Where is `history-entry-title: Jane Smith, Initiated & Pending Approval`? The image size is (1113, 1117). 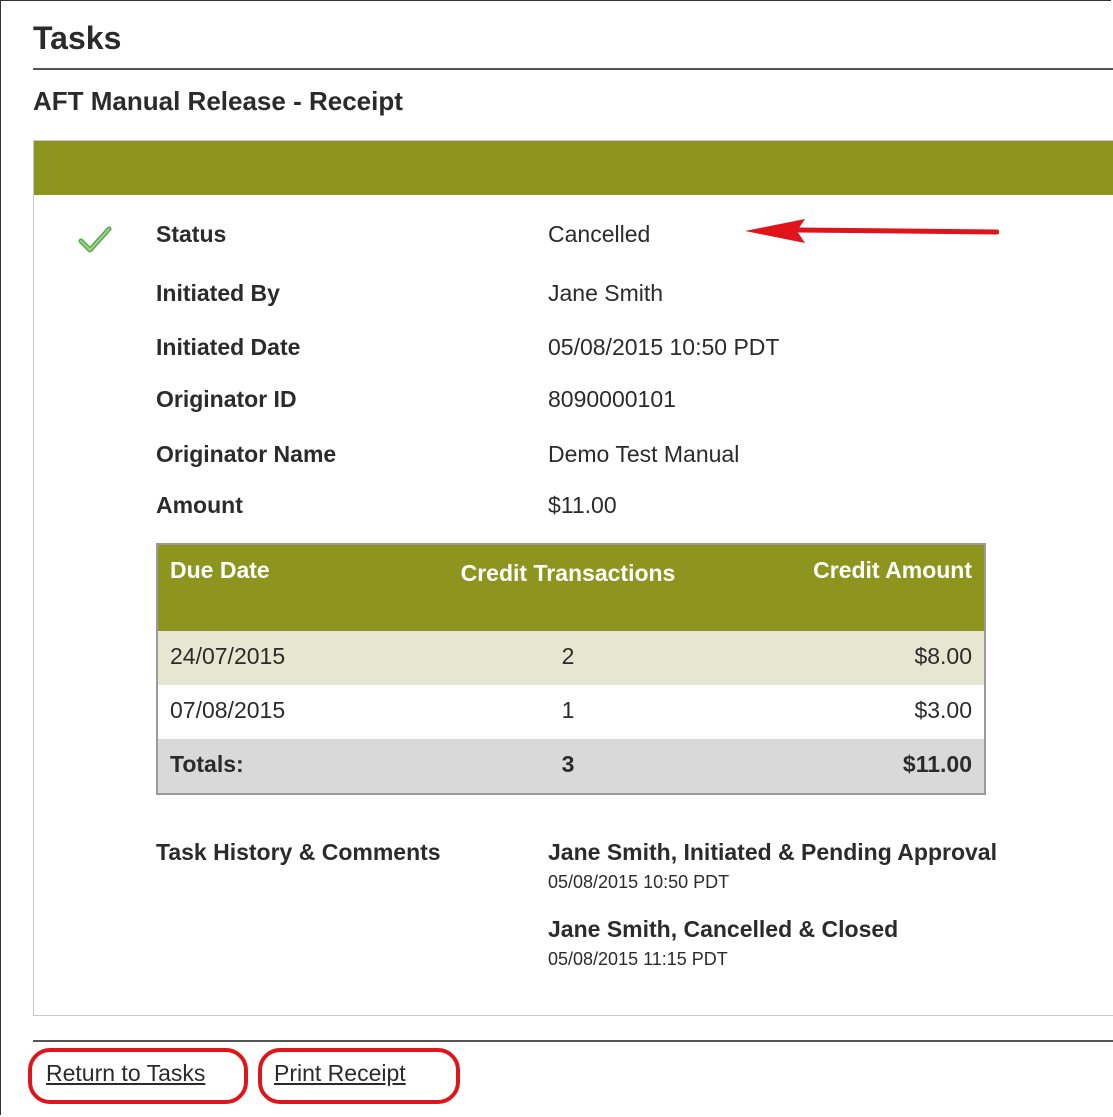 history-entry-title: Jane Smith, Initiated & Pending Approval is located at coordinates (772, 852).